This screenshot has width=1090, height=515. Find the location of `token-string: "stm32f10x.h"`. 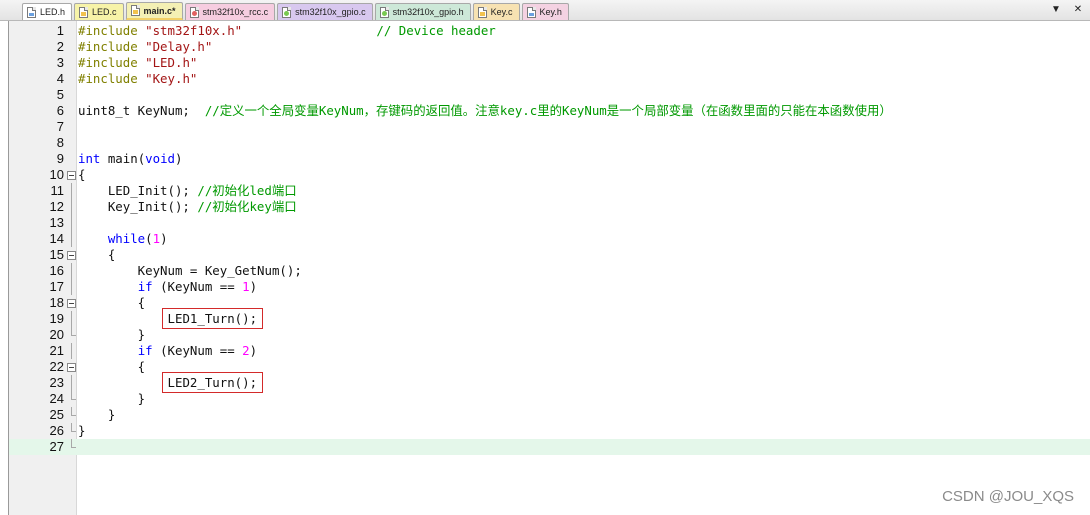

token-string: "stm32f10x.h" is located at coordinates (194, 30).